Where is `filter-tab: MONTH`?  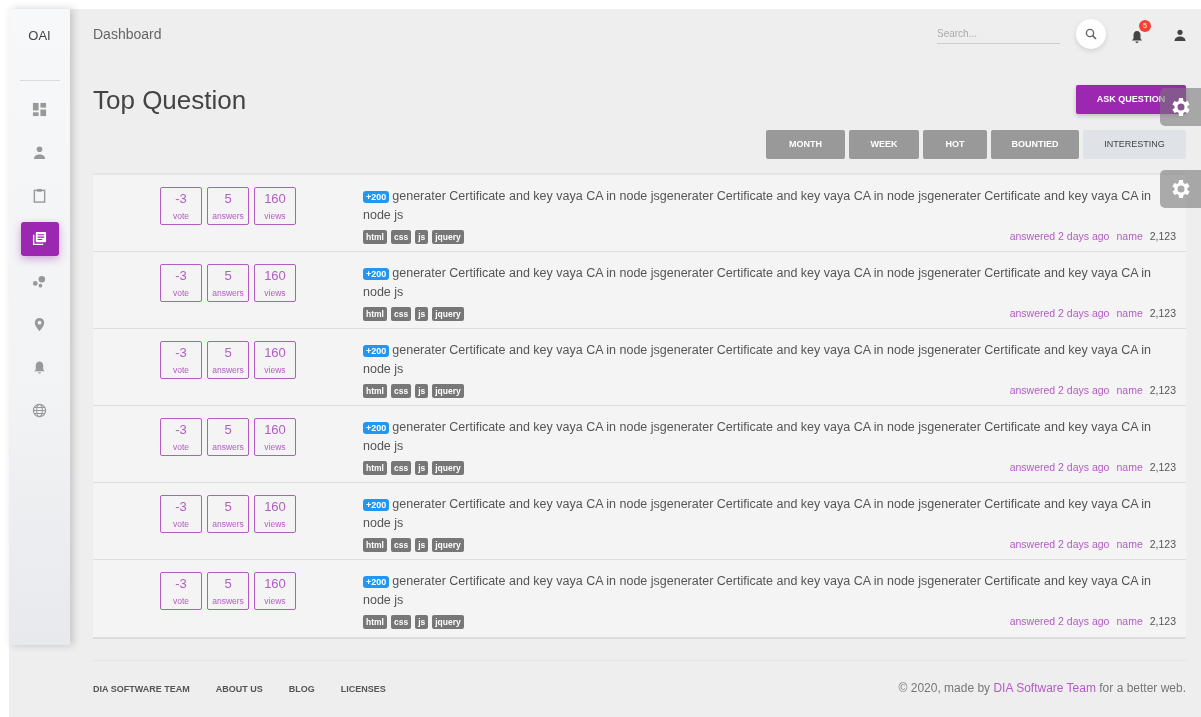 filter-tab: MONTH is located at coordinates (805, 145).